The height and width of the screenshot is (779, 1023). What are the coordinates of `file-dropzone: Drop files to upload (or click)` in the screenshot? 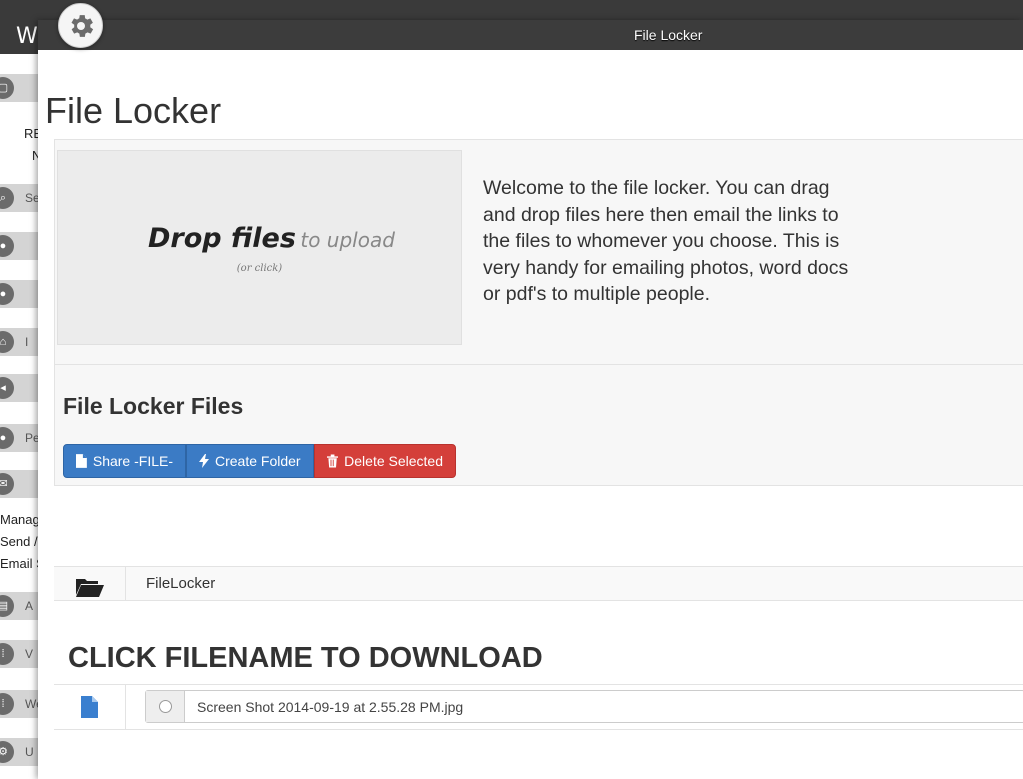 It's located at (259, 247).